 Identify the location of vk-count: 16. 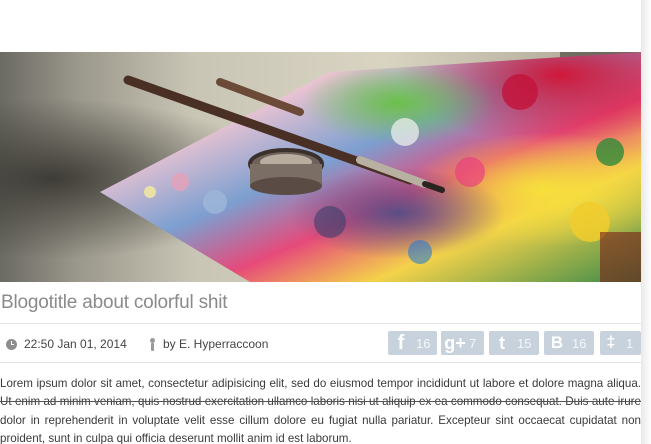
(579, 343).